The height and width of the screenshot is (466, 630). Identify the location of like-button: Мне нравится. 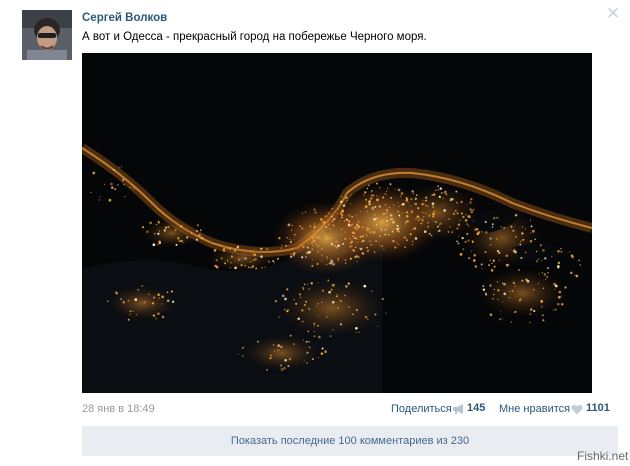
(534, 409).